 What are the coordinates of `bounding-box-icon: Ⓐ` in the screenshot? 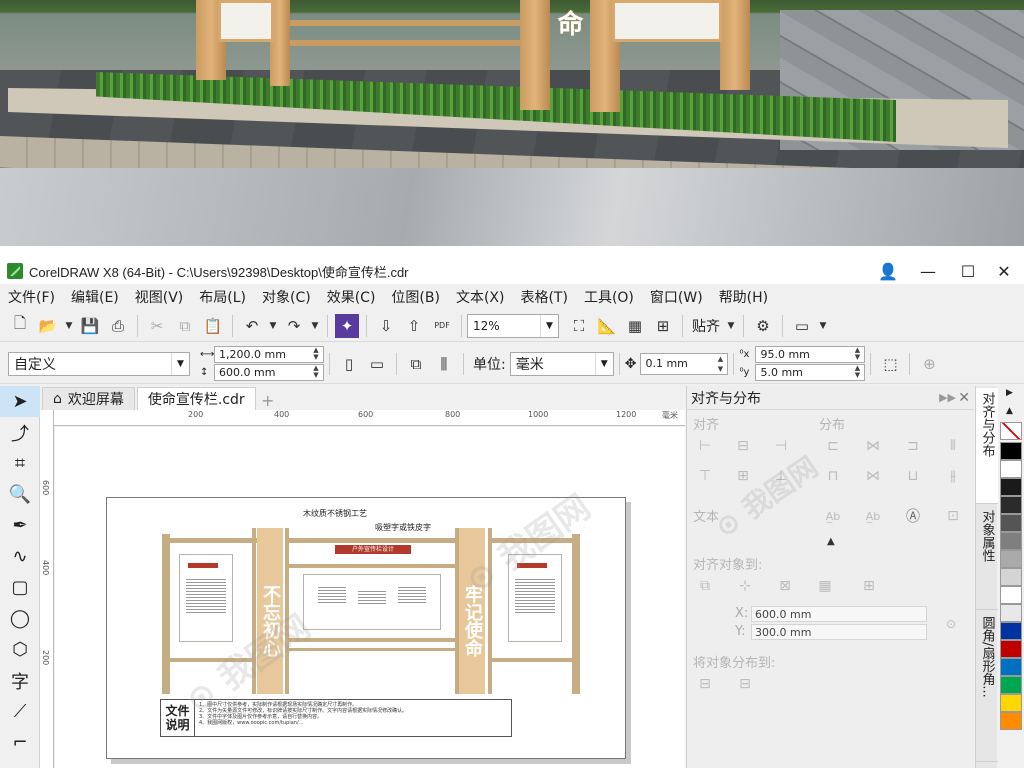 It's located at (913, 516).